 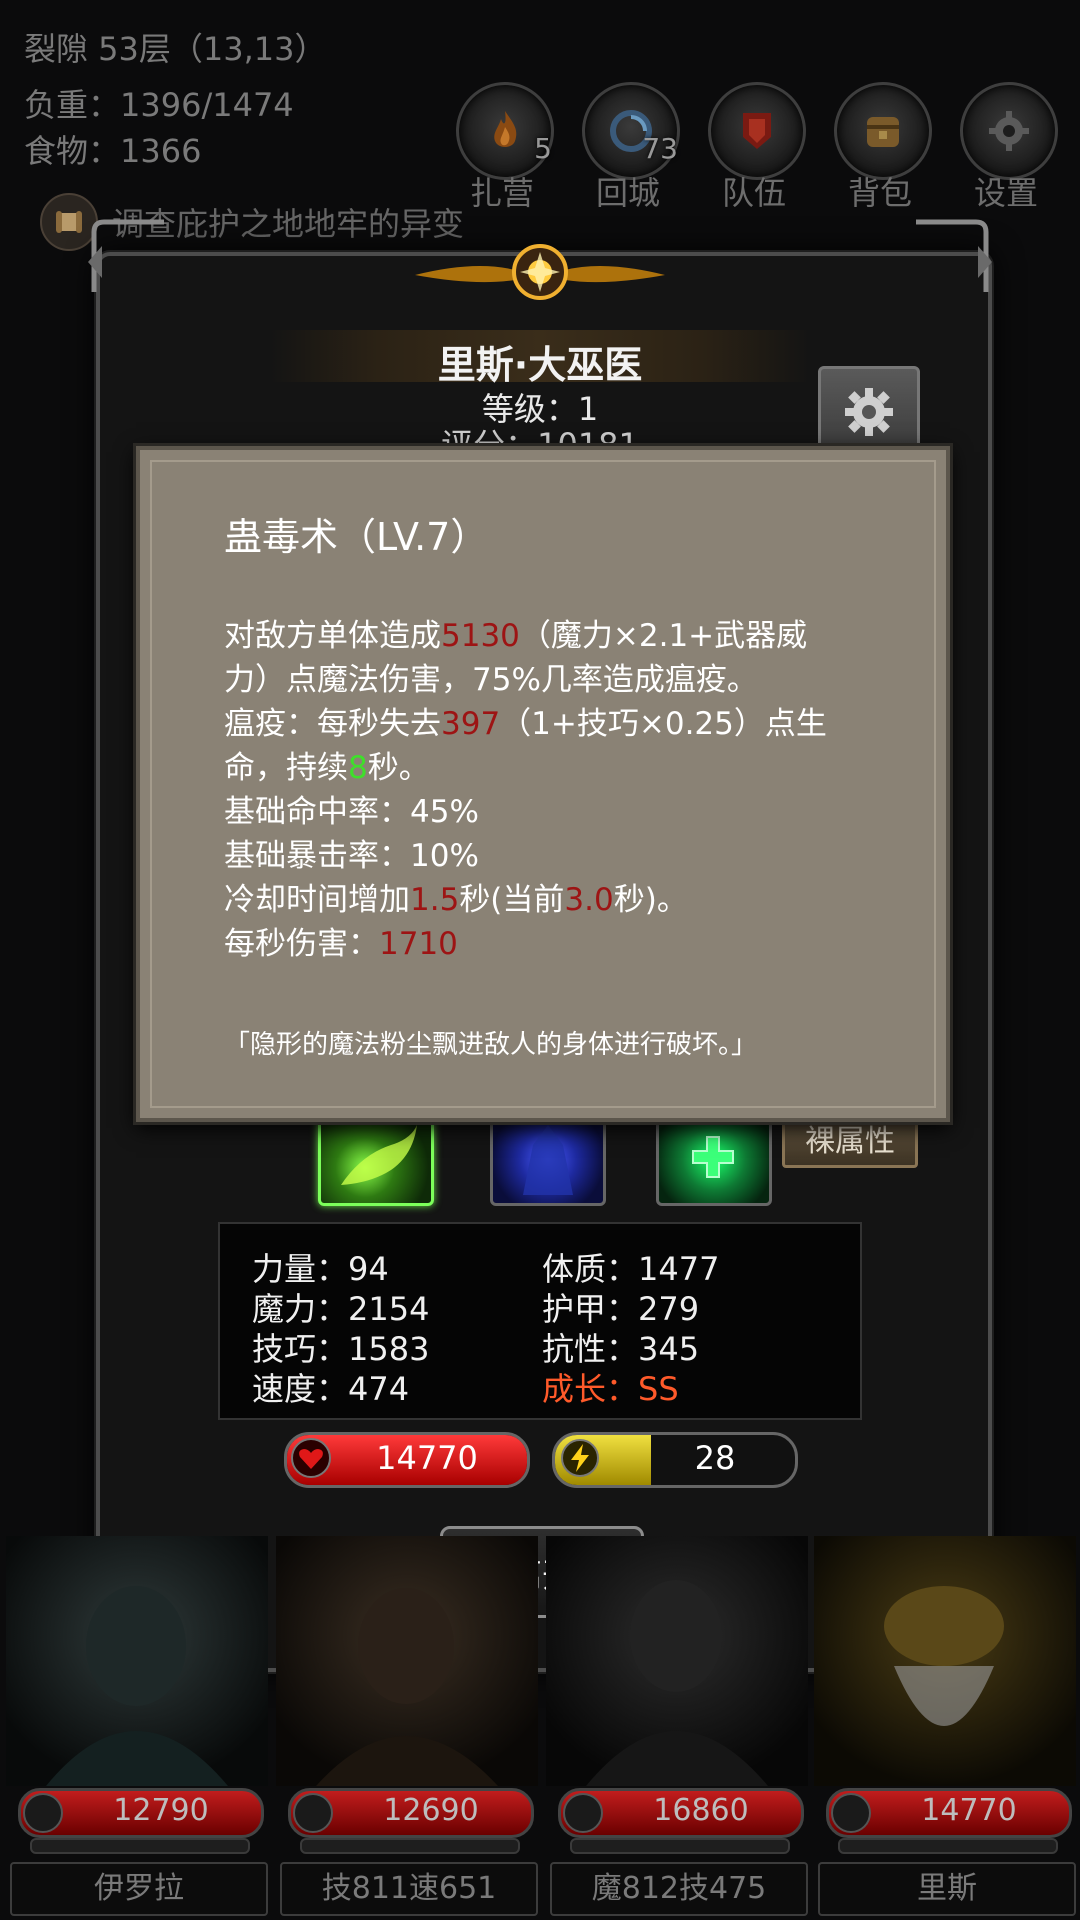 I want to click on party-hp-bar: 12690, so click(x=411, y=1813).